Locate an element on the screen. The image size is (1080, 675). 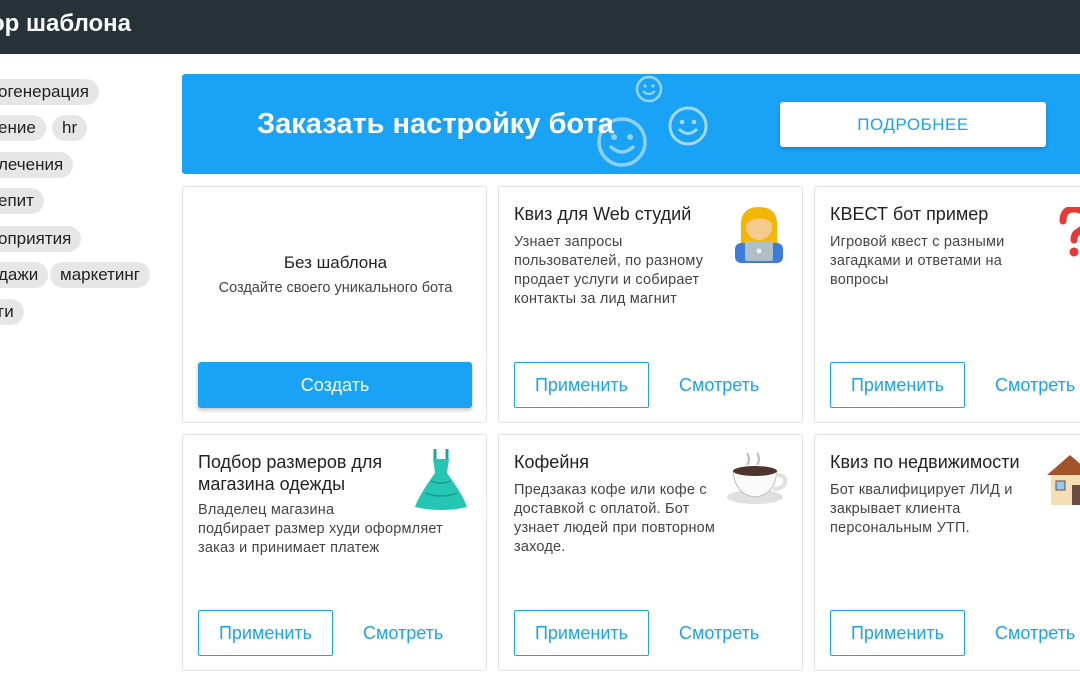
tag-cleaning: епит is located at coordinates (22, 201).